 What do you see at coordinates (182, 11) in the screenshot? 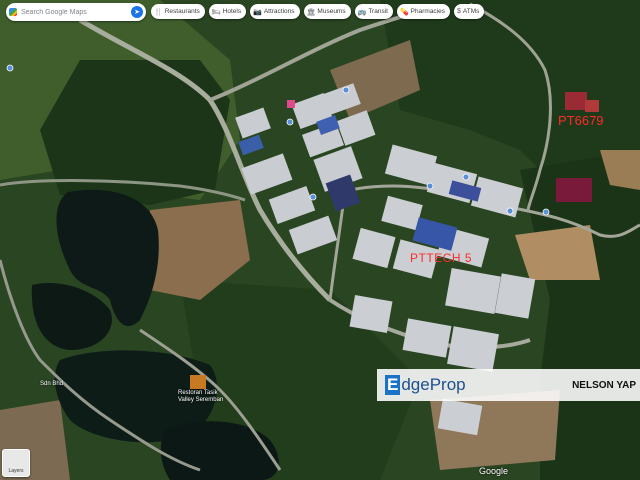
I see `chip-label: Restaurants` at bounding box center [182, 11].